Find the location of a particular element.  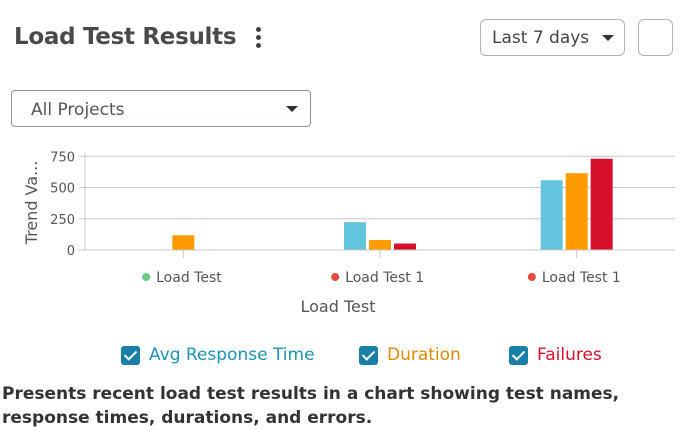

y-tick-label: 250 is located at coordinates (62, 220).